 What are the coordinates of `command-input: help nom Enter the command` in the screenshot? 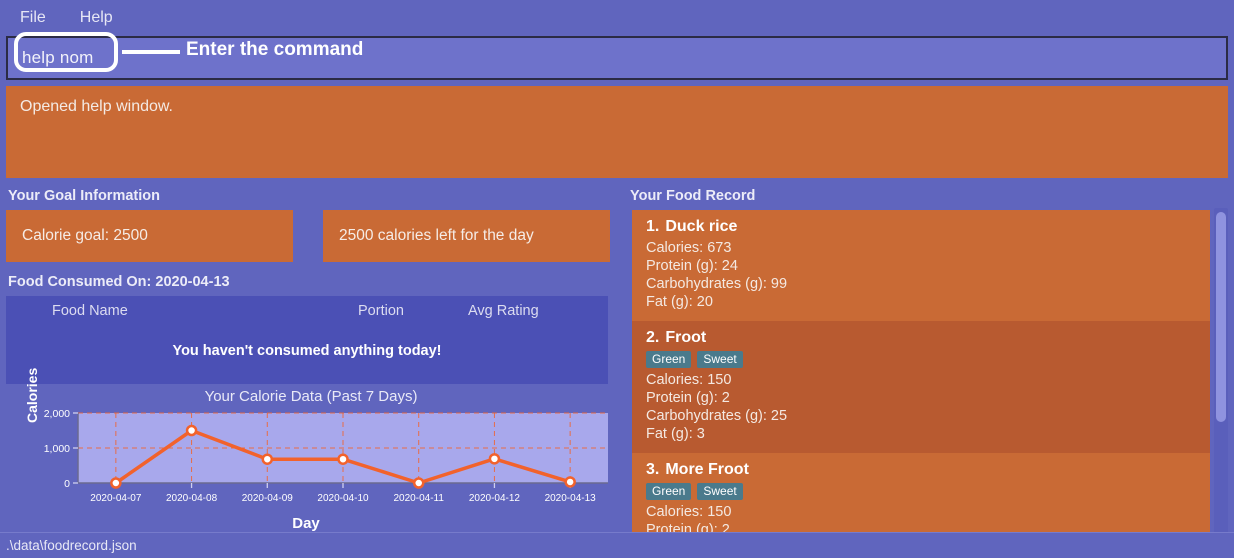 It's located at (617, 56).